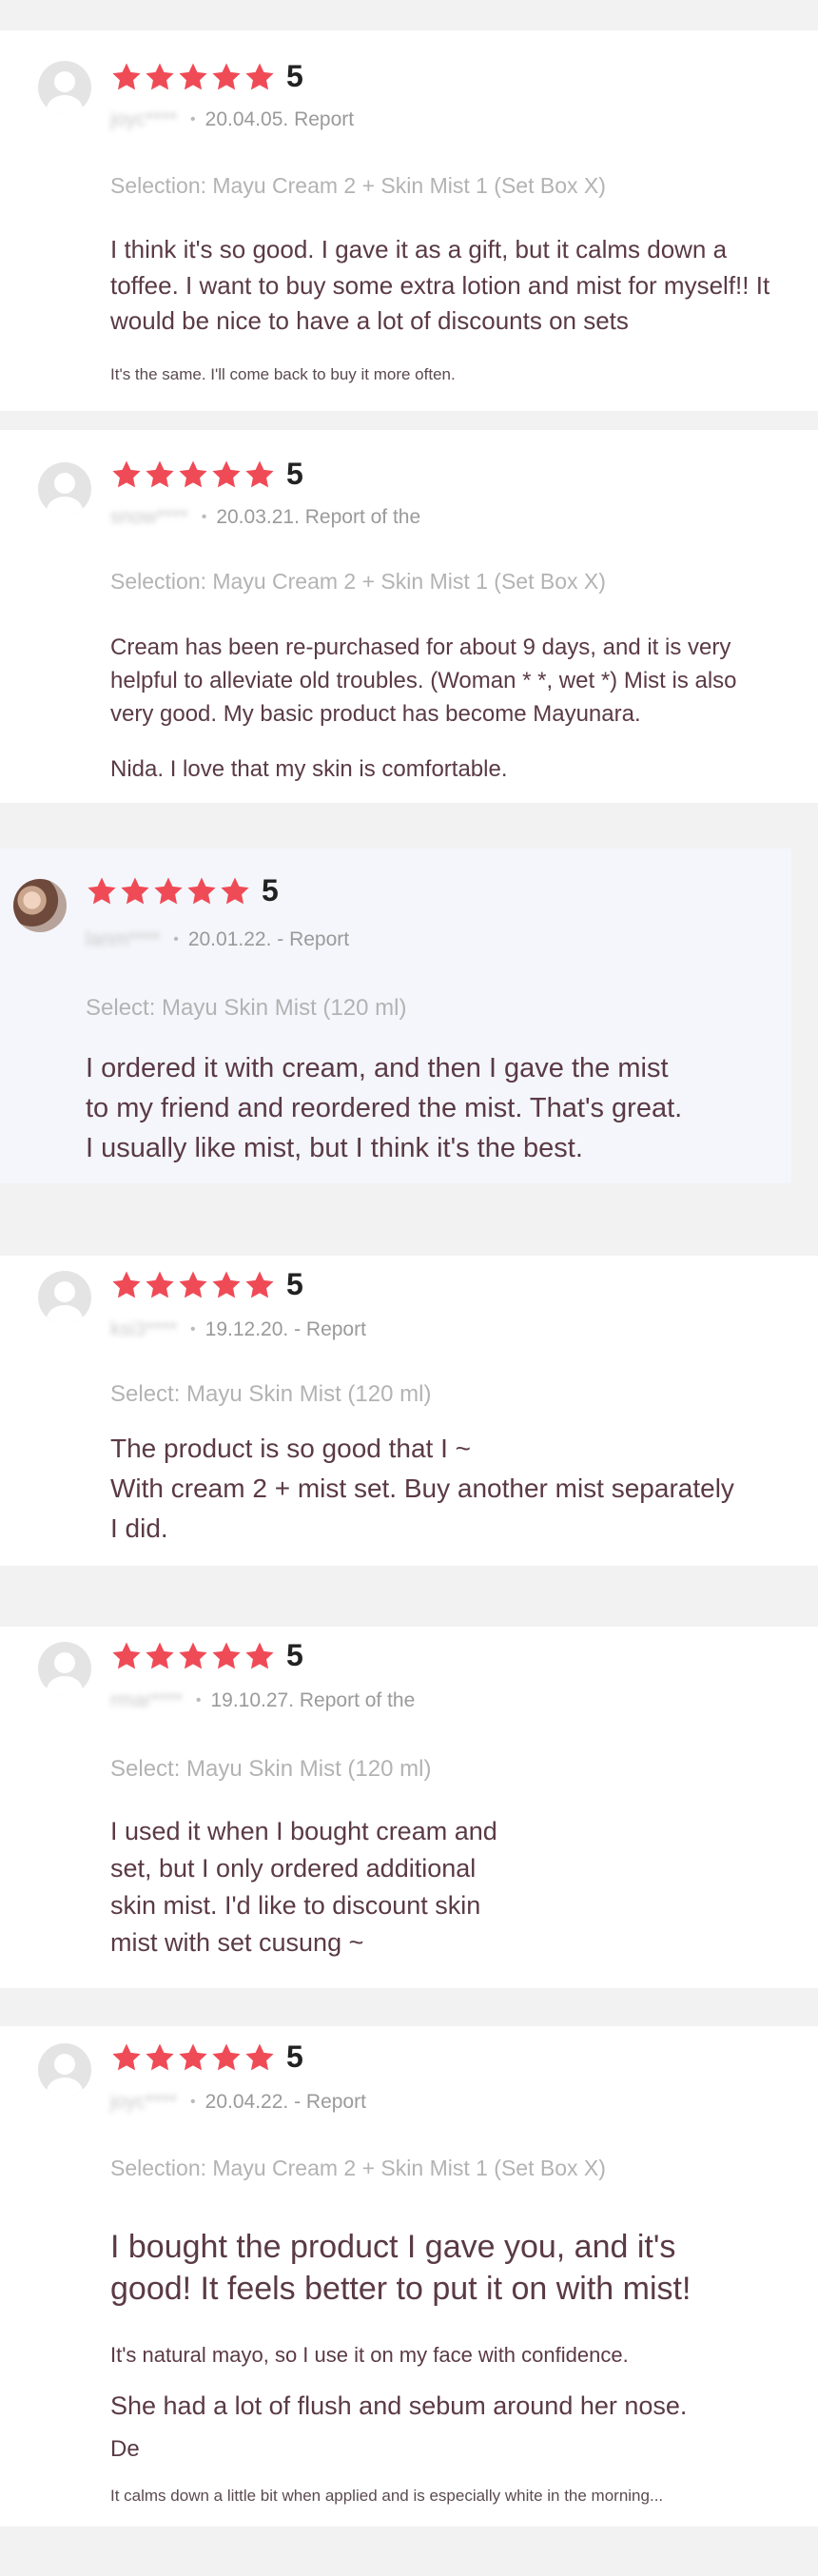 This screenshot has height=2576, width=818. I want to click on review-meta: joyc**** • 20.04.22. - Report, so click(238, 2103).